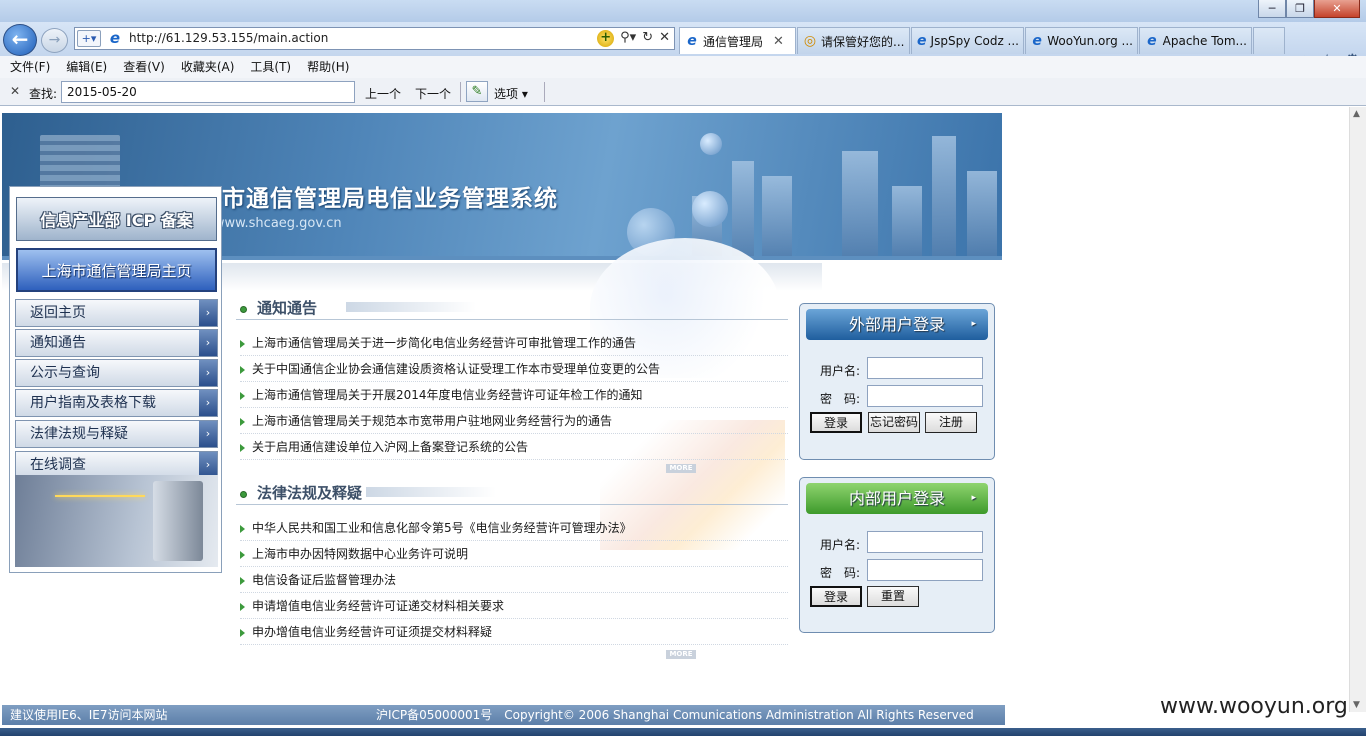 This screenshot has height=736, width=1366. Describe the element at coordinates (514, 580) in the screenshot. I see `law-link: 电信设备证后监督管理办法` at that location.